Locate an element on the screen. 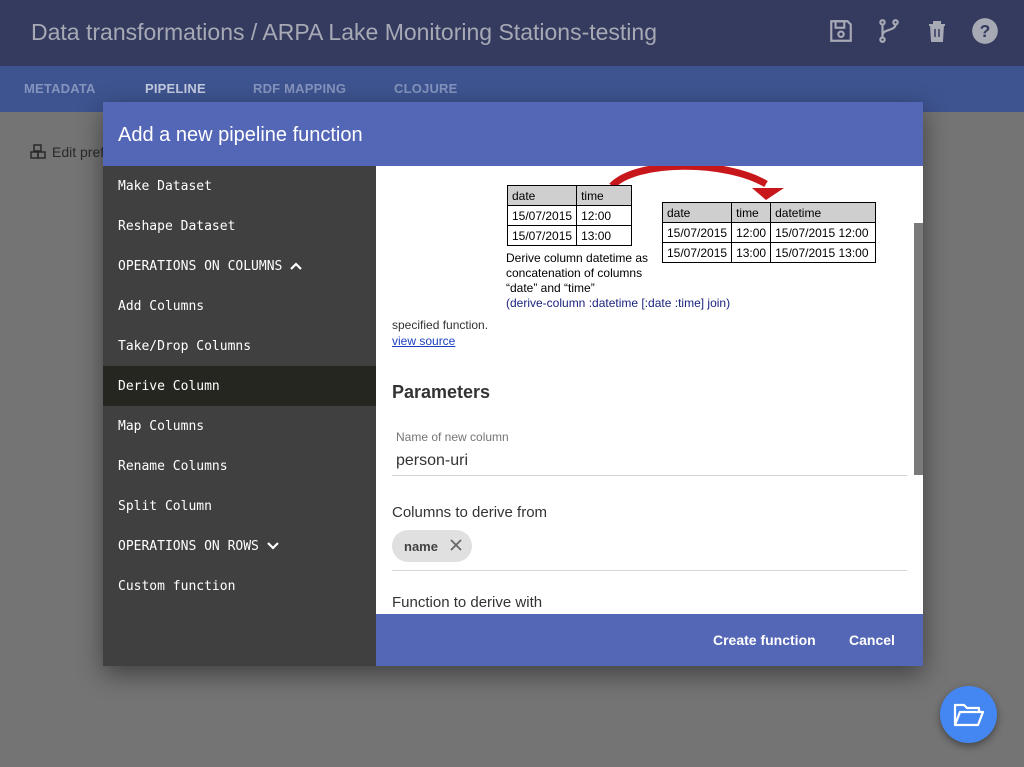 This screenshot has width=1024, height=767. chevron-up-icon is located at coordinates (296, 266).